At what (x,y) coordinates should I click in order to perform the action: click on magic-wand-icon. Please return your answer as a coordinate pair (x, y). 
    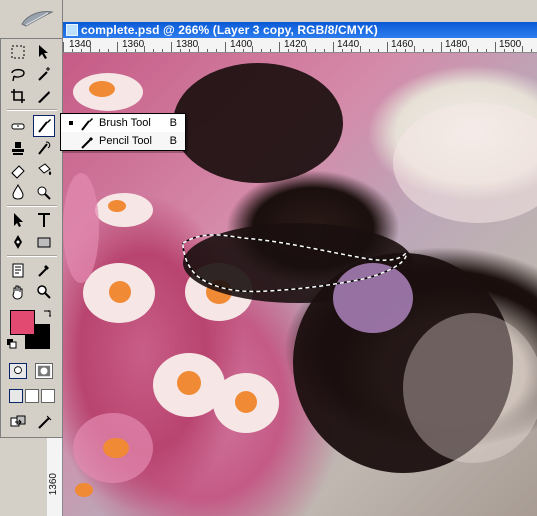
    Looking at the image, I should click on (44, 74).